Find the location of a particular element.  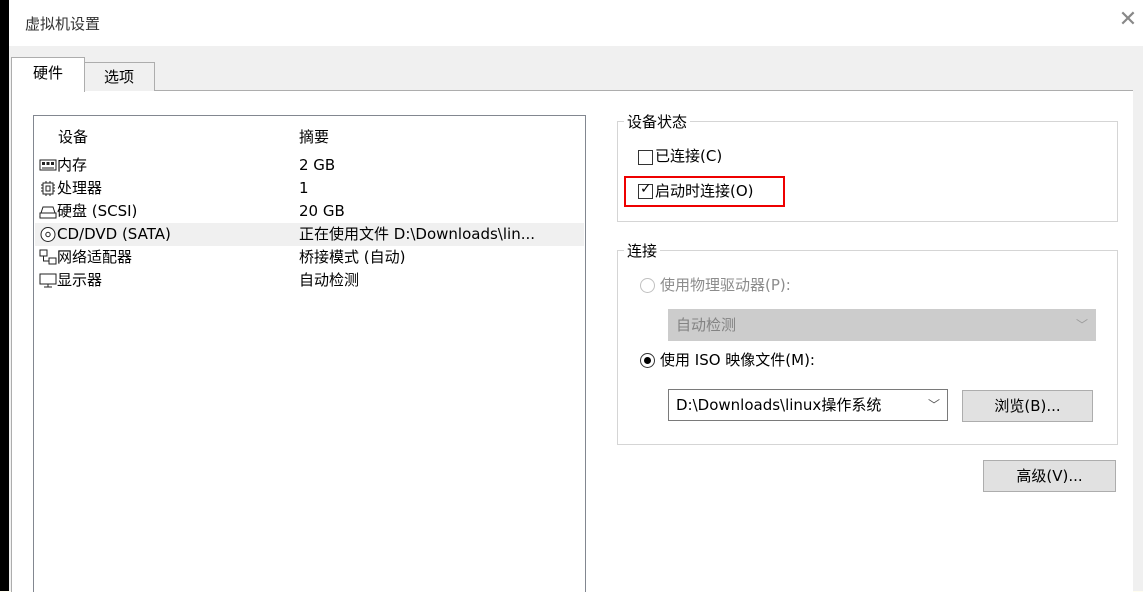

physical-drive-value: 自动检测 is located at coordinates (706, 325).